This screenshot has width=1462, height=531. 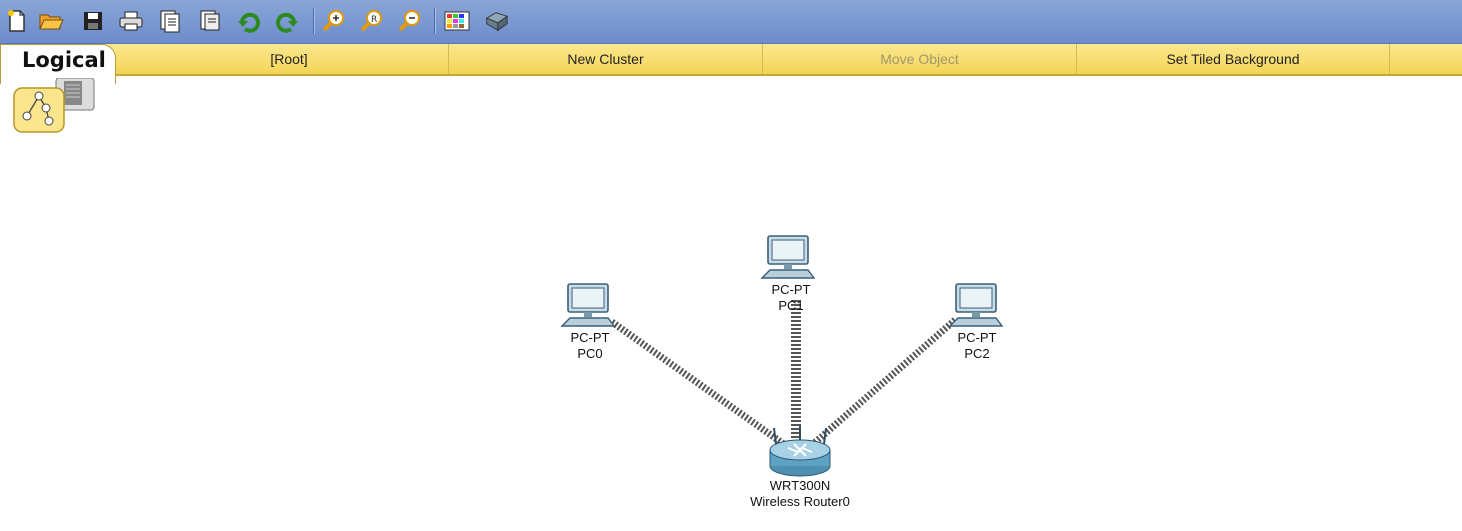 I want to click on undo-icon, so click(x=249, y=21).